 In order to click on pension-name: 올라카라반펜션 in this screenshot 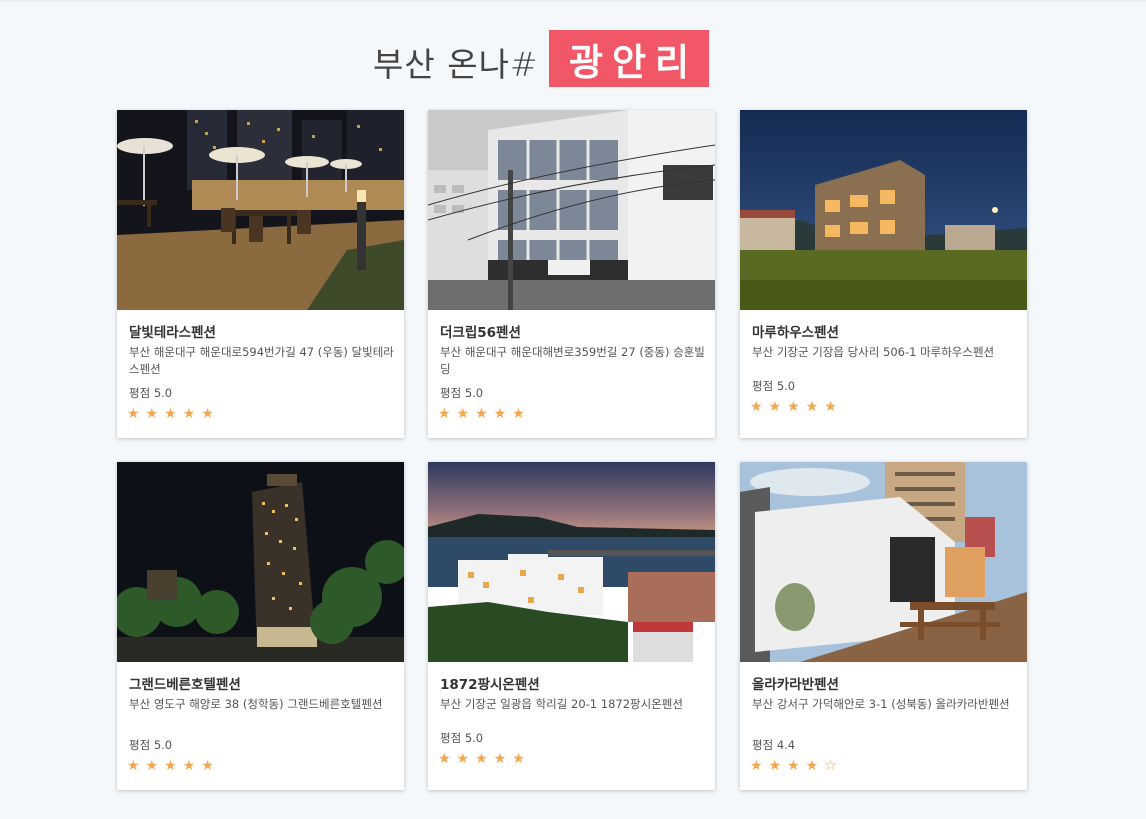, I will do `click(795, 683)`.